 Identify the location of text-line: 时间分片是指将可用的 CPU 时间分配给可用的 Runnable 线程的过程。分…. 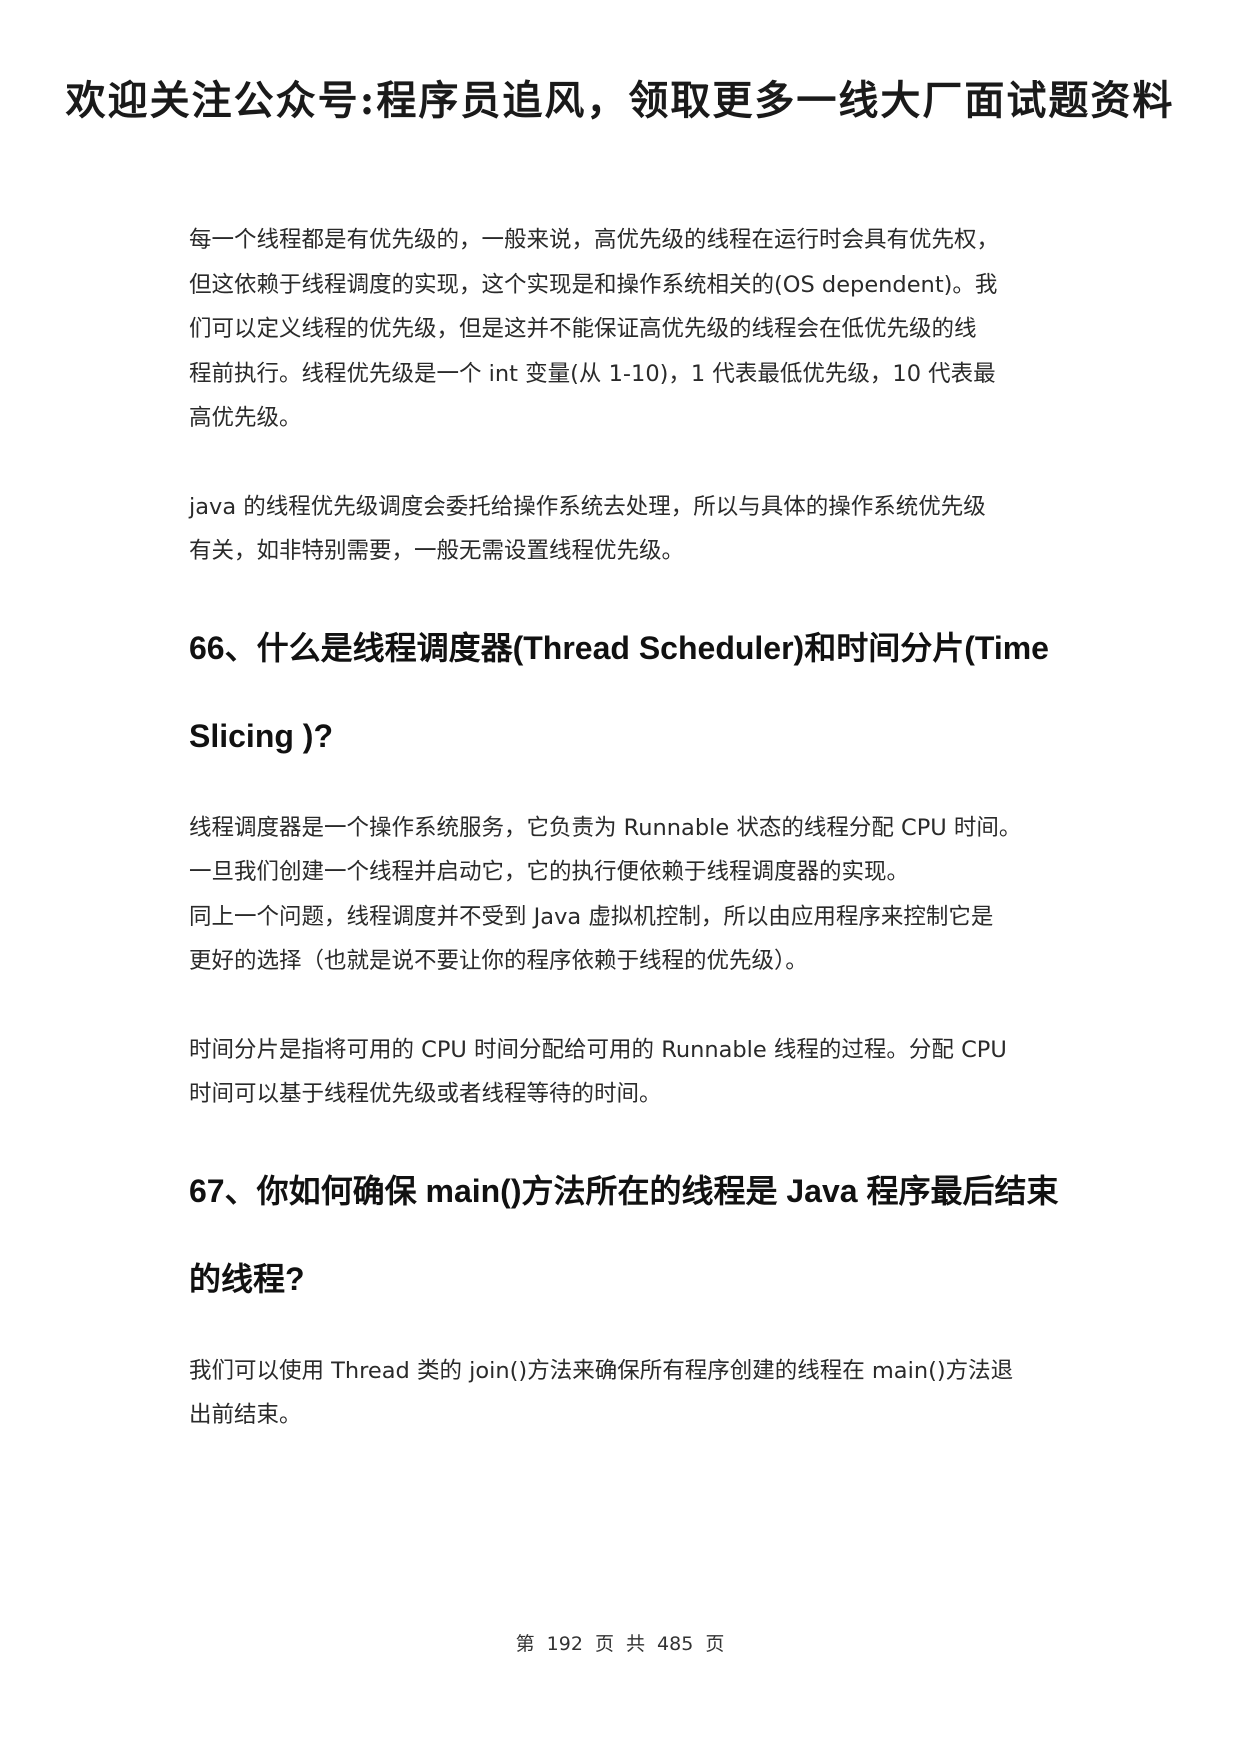
(598, 1049).